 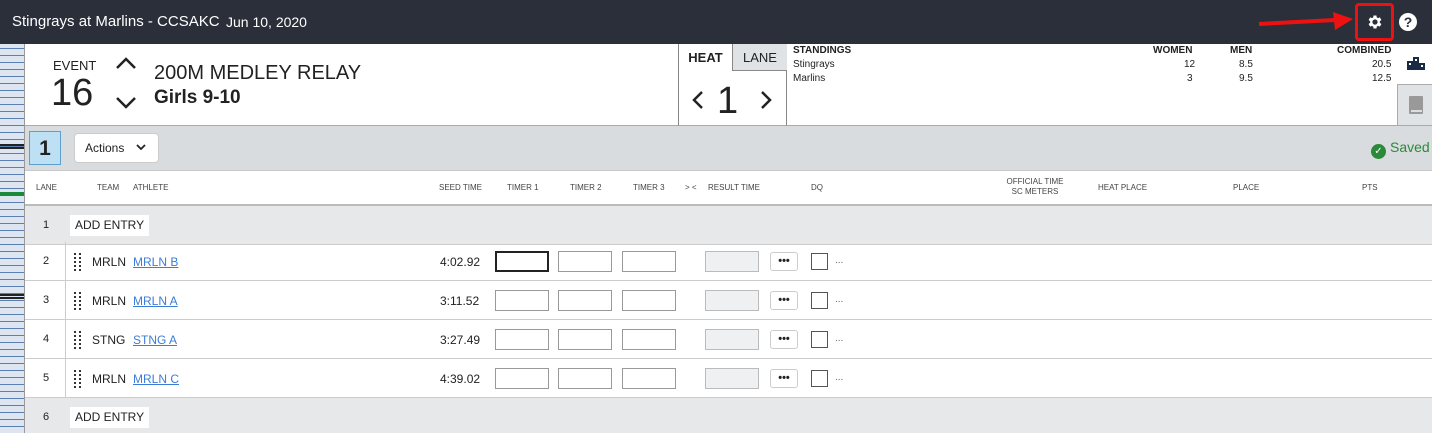 I want to click on standings-team: Stingrays, so click(x=814, y=64).